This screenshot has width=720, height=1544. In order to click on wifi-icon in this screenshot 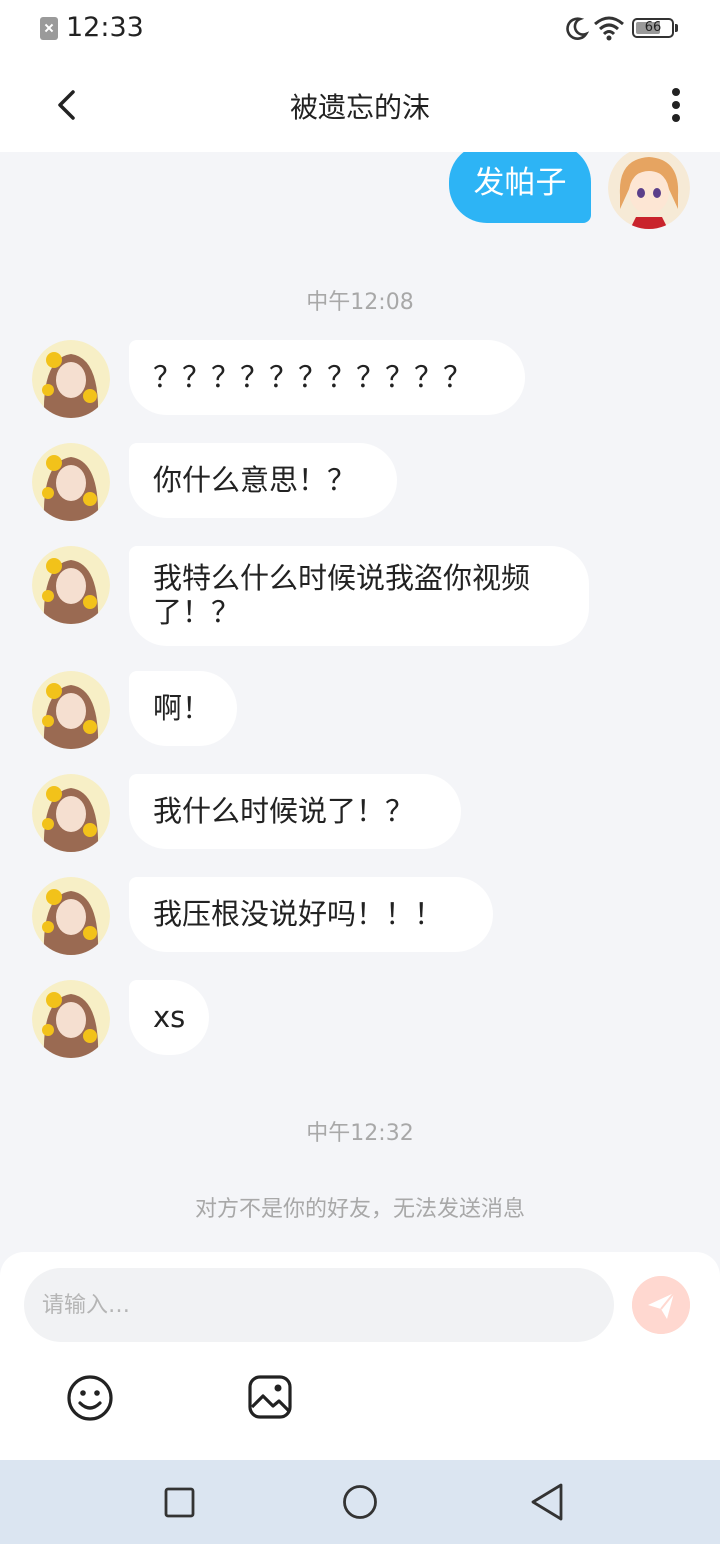, I will do `click(609, 28)`.